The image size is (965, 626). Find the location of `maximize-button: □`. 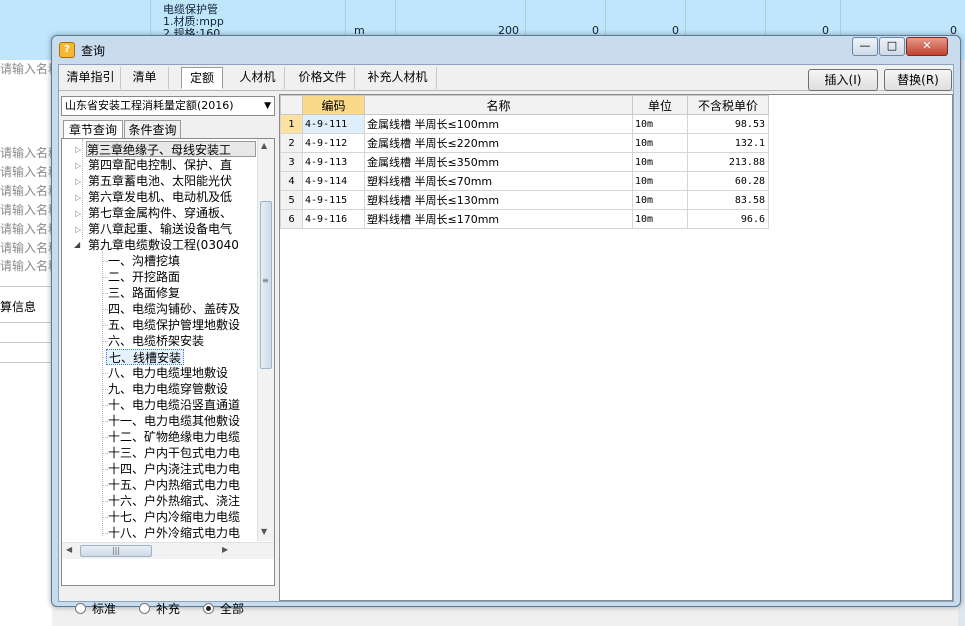

maximize-button: □ is located at coordinates (892, 46).